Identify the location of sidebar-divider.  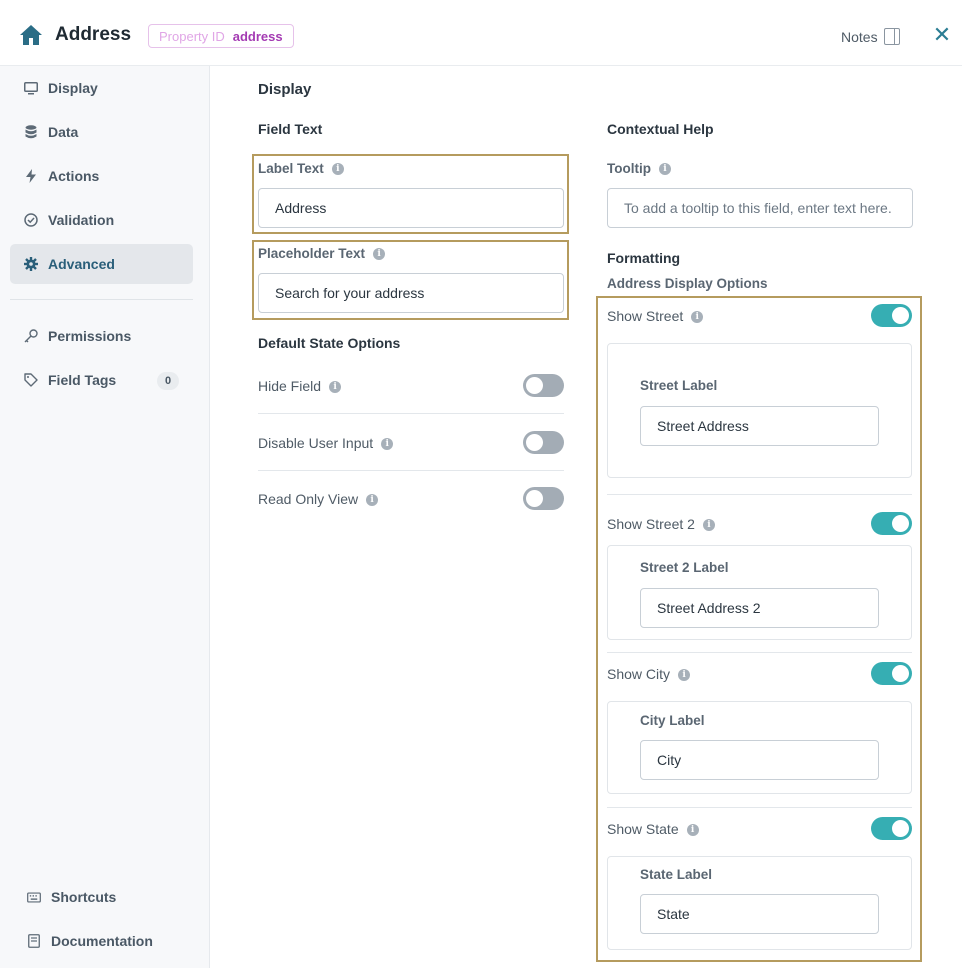
(101, 299).